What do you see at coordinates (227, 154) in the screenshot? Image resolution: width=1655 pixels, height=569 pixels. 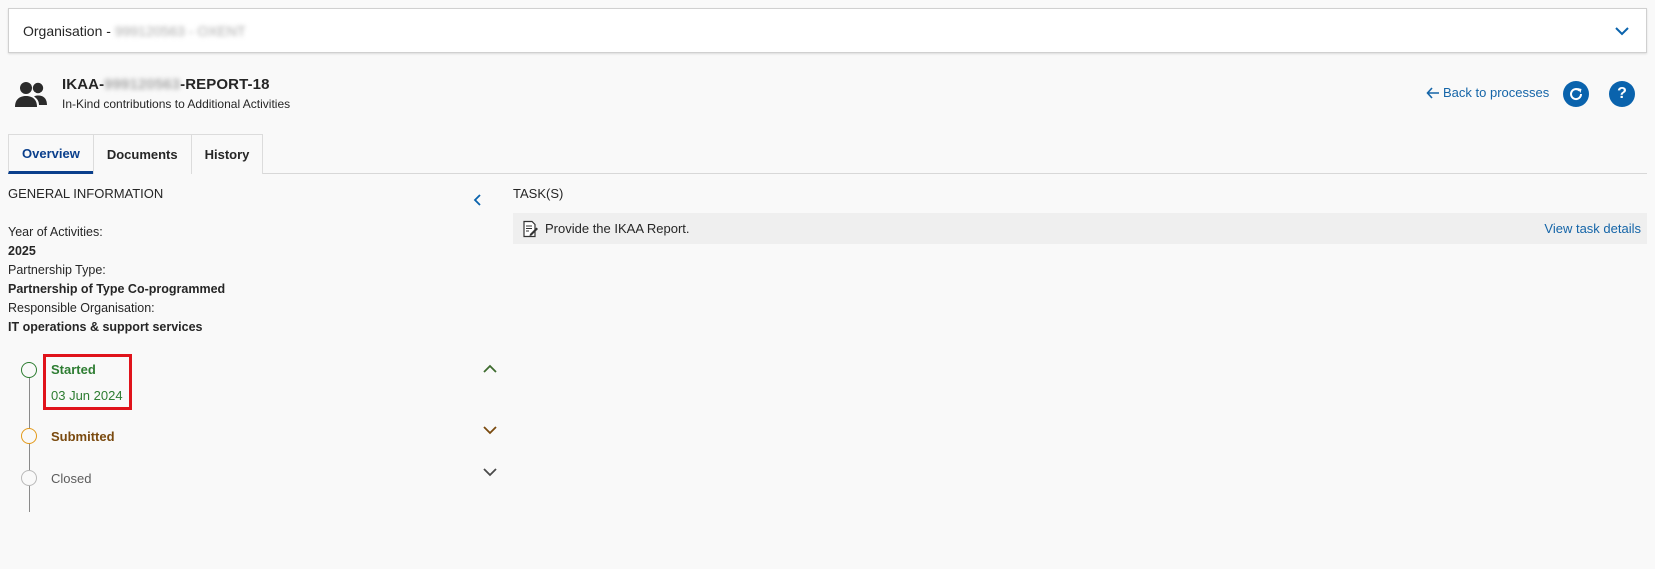 I see `tab-history: History` at bounding box center [227, 154].